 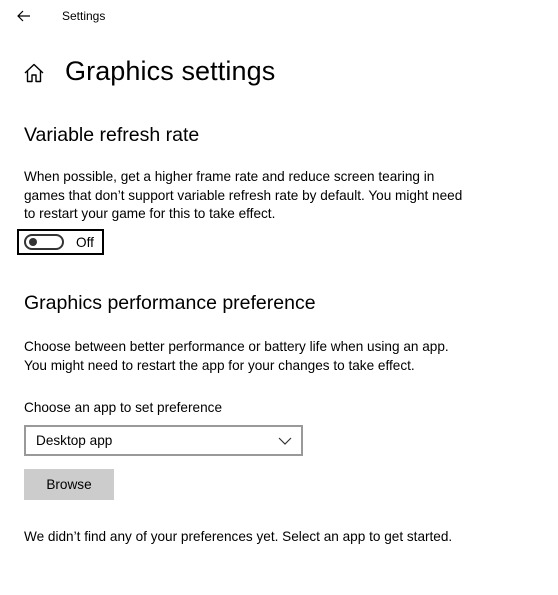 What do you see at coordinates (112, 135) in the screenshot?
I see `variable-refresh-rate-heading: Variable refresh rate` at bounding box center [112, 135].